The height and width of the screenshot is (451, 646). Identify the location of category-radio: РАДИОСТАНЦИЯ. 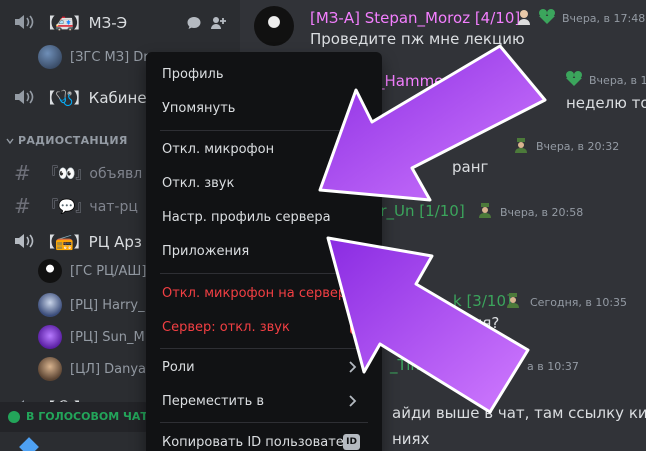
(67, 140).